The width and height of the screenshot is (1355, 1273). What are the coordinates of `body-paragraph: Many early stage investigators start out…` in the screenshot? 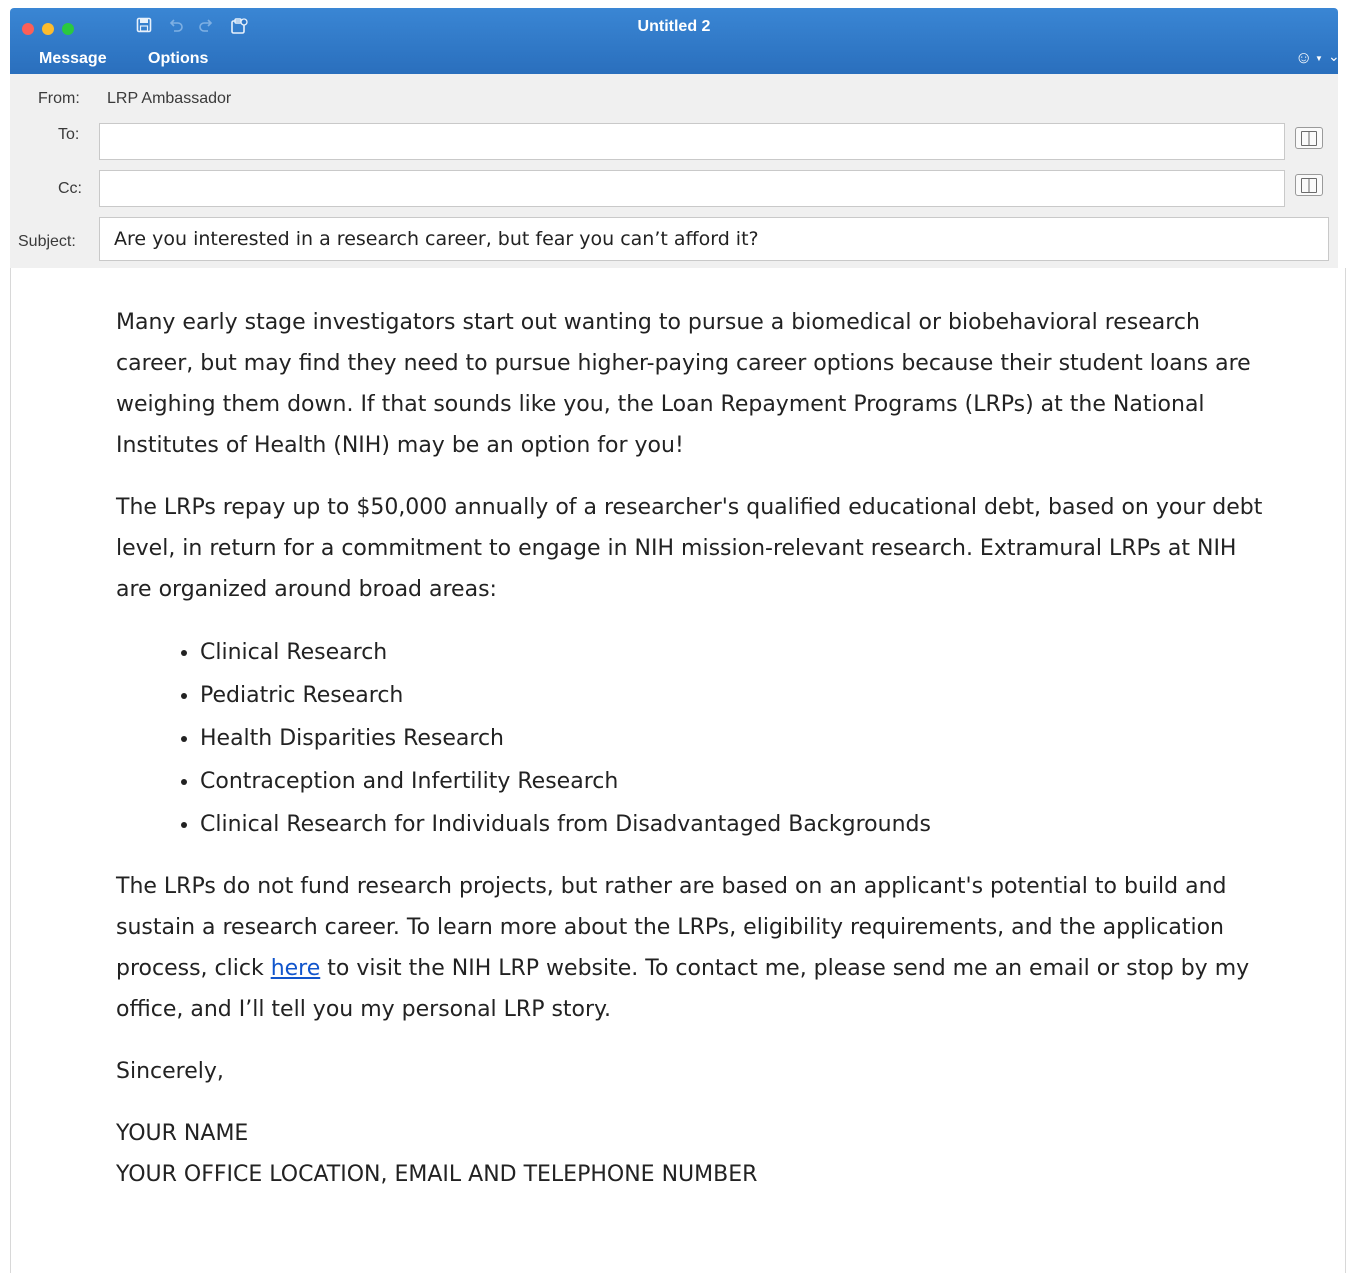 It's located at (683, 384).